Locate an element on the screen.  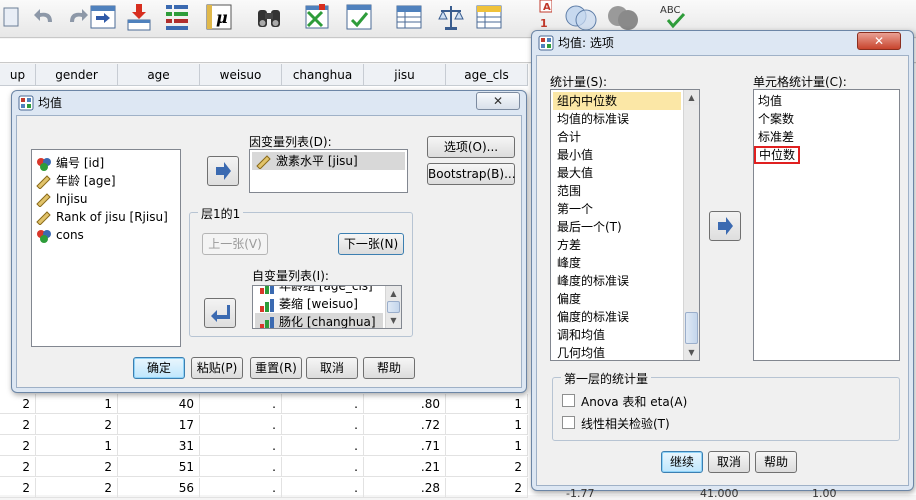
statistic-item: 峰度的标准误 is located at coordinates (617, 281).